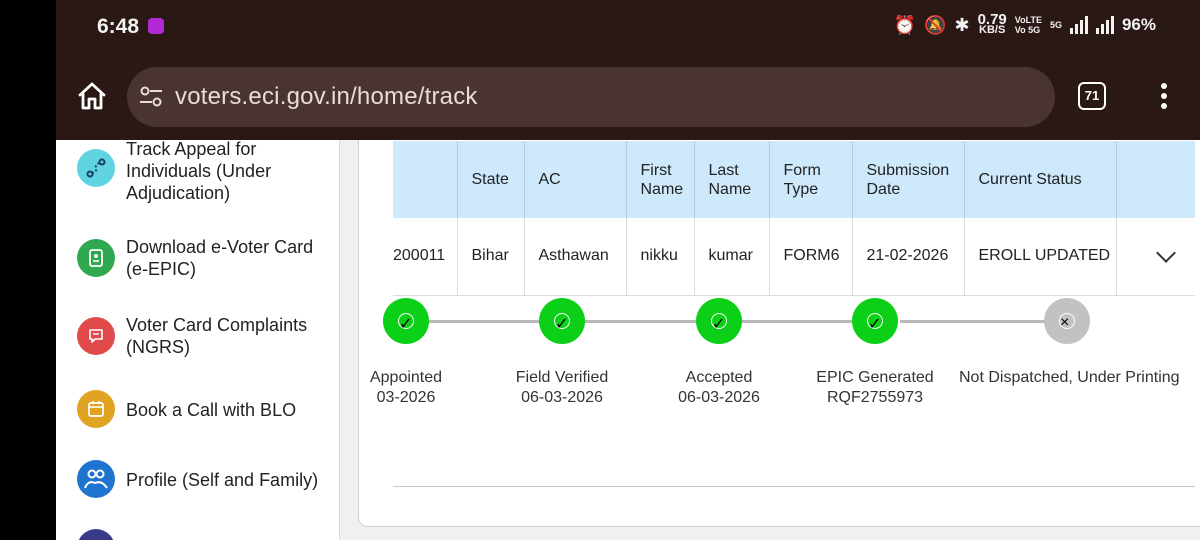  I want to click on home-icon, so click(92, 96).